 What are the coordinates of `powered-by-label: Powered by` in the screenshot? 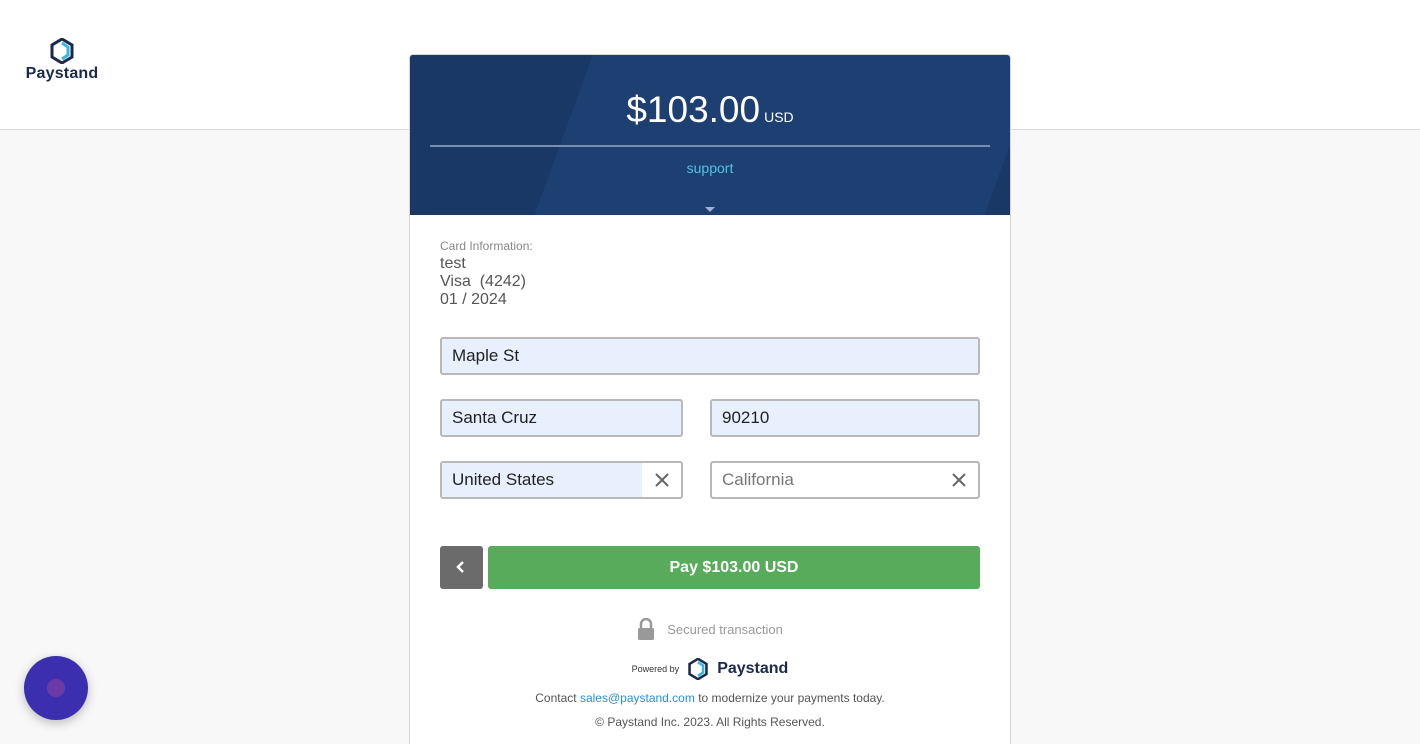 It's located at (655, 669).